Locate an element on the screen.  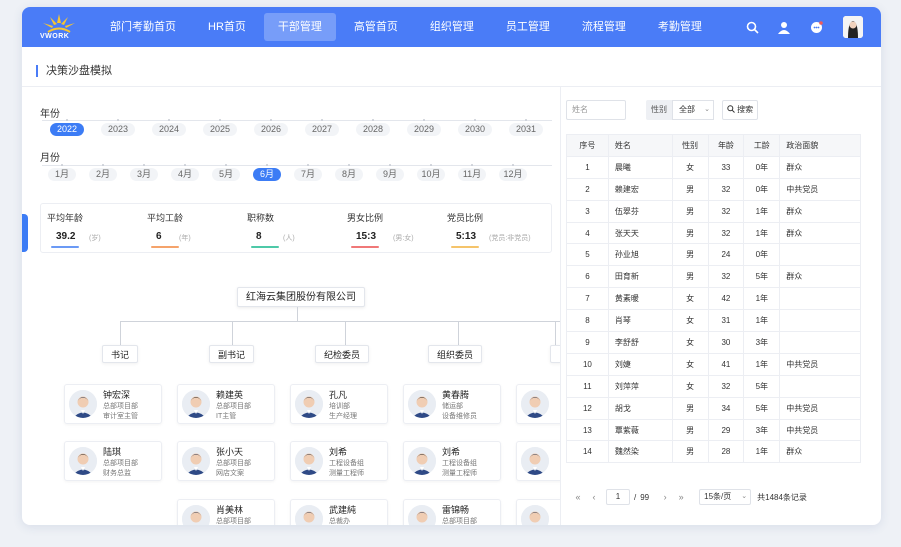
table-cell: 11 is located at coordinates (587, 386).